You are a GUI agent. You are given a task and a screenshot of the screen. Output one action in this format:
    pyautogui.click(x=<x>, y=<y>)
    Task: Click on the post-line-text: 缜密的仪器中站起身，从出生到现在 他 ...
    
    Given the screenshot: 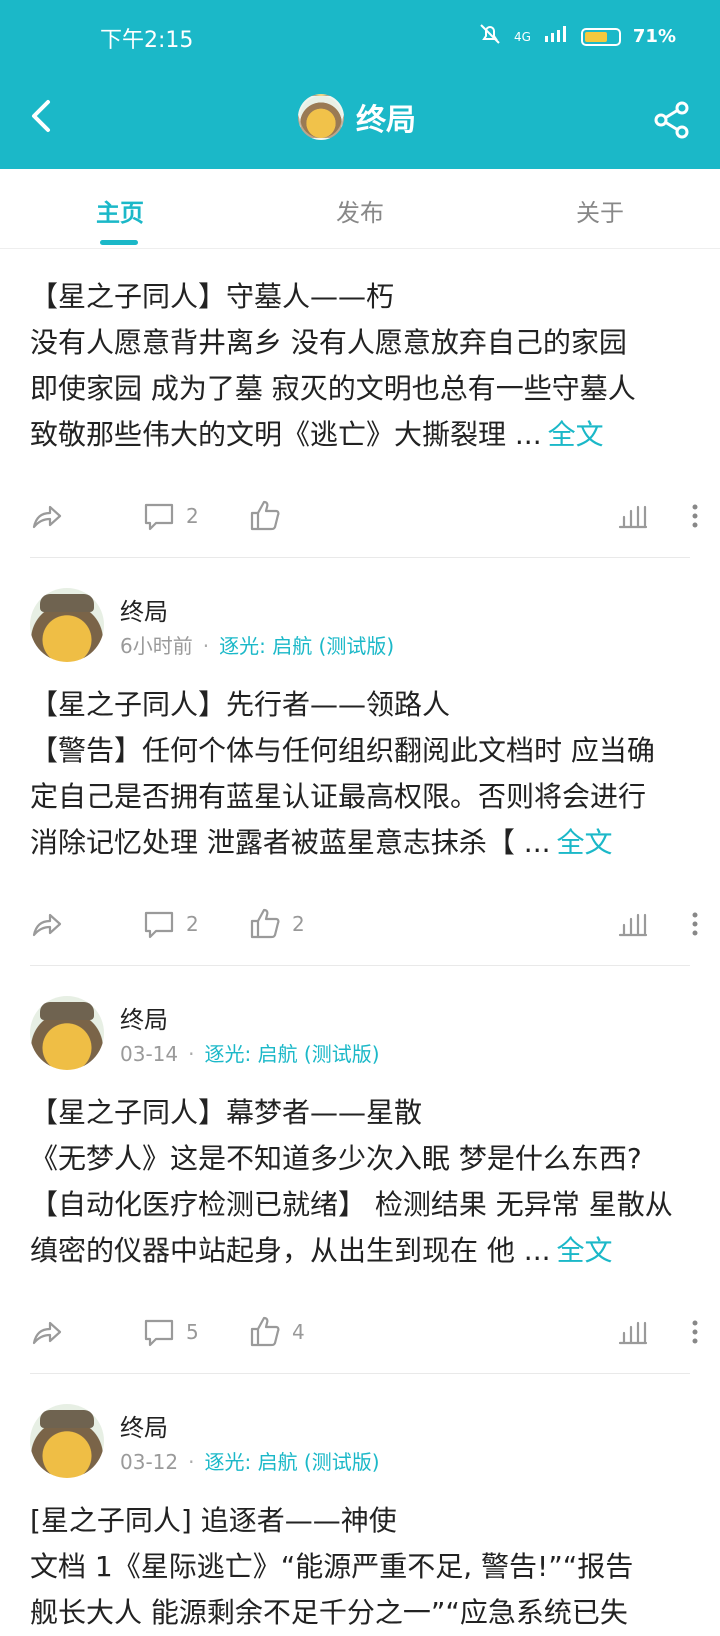 What is the action you would take?
    pyautogui.click(x=290, y=1250)
    